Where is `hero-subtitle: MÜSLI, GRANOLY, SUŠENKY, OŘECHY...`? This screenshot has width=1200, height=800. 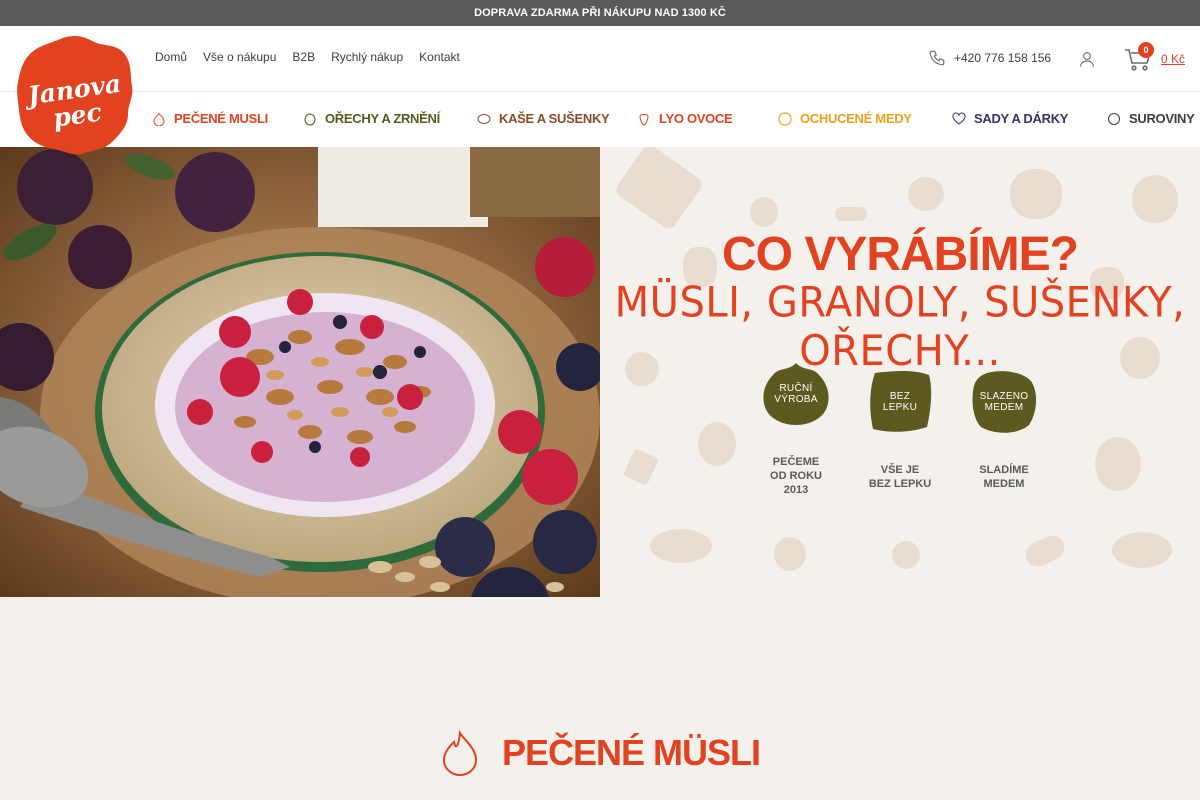
hero-subtitle: MÜSLI, GRANOLY, SUŠENKY, OŘECHY... is located at coordinates (900, 327).